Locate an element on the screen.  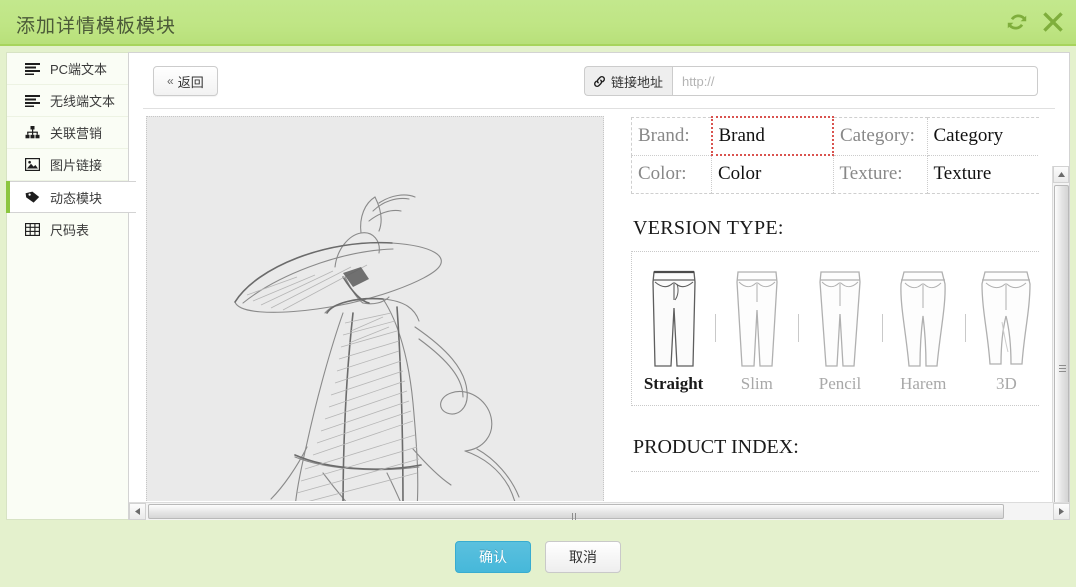
sidebar-item-image-link: 图片链接 is located at coordinates (70, 165).